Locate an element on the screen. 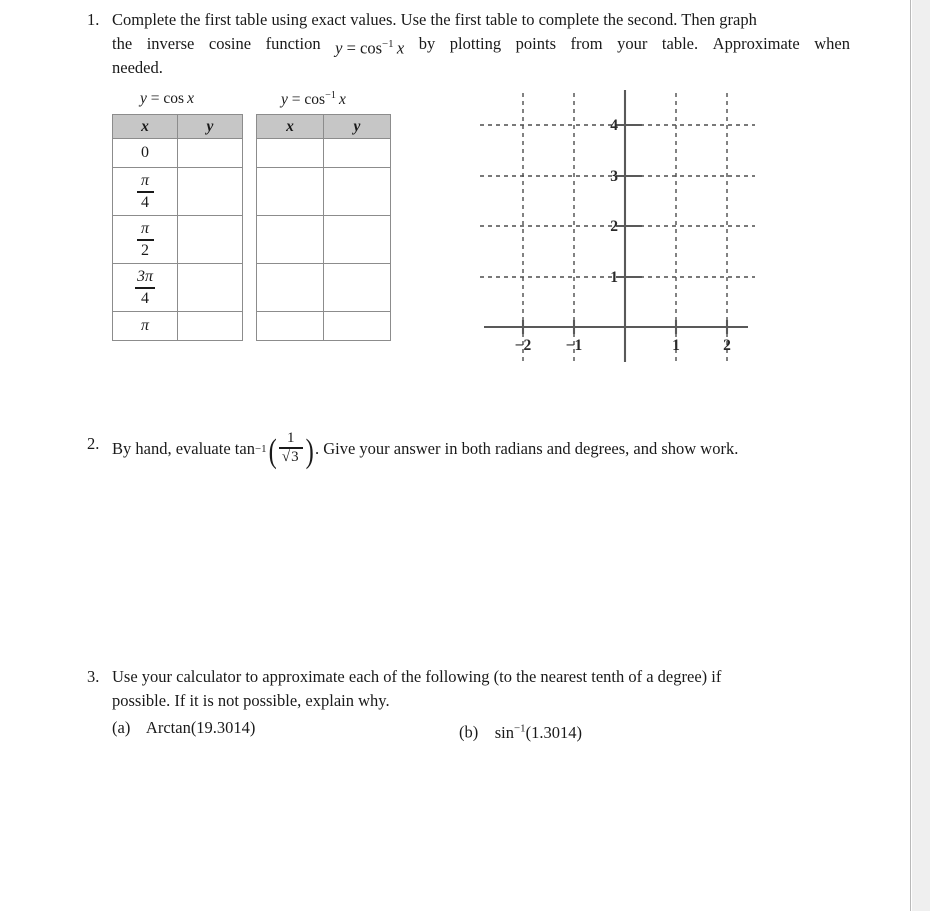  problem-3-subitem-b: (b) sin−1(1.3014) is located at coordinates (520, 730).